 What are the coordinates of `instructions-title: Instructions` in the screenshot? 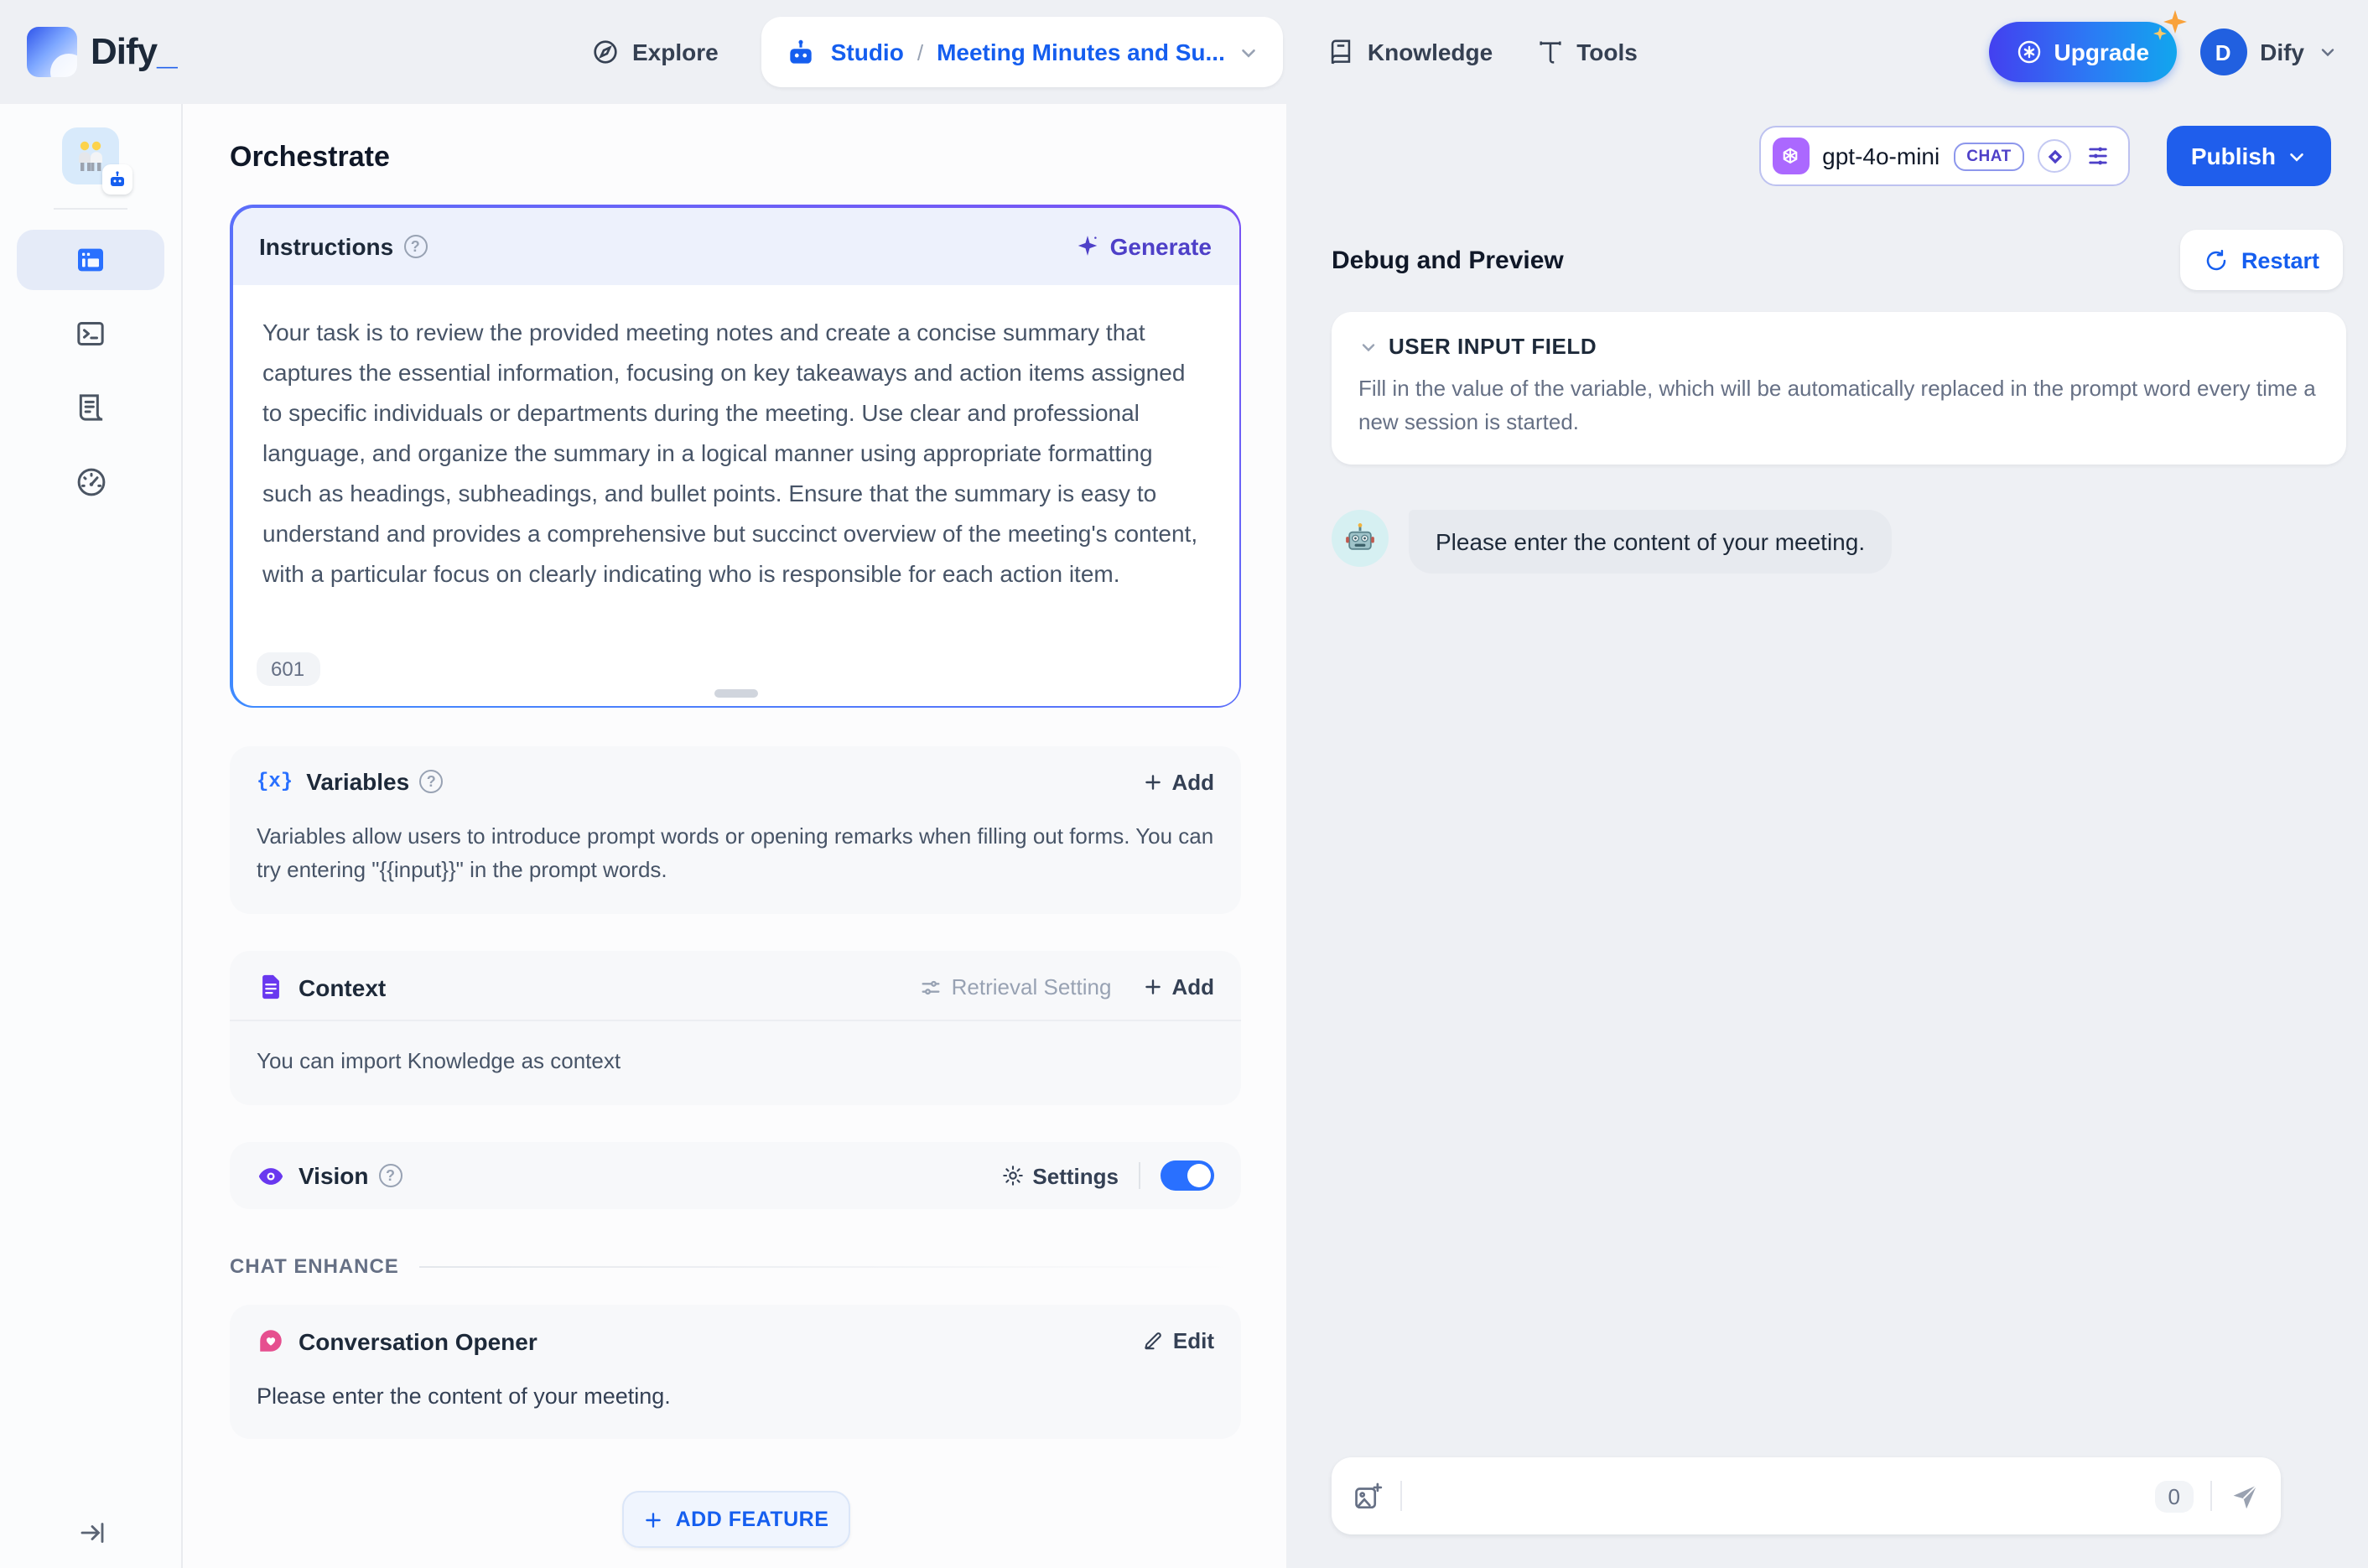 It's located at (326, 245).